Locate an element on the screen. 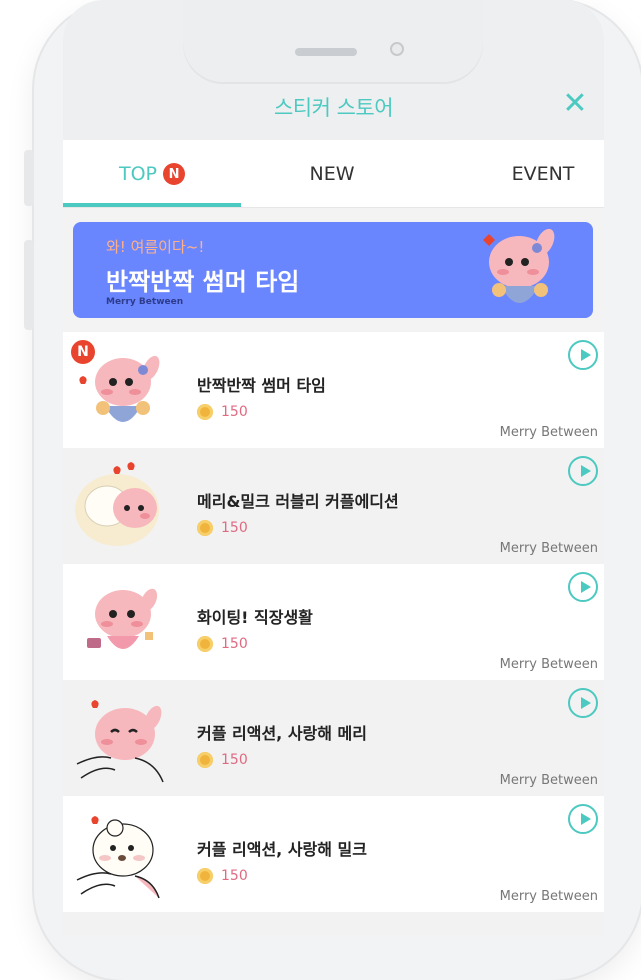 This screenshot has width=641, height=980. active-tab-indicator is located at coordinates (152, 205).